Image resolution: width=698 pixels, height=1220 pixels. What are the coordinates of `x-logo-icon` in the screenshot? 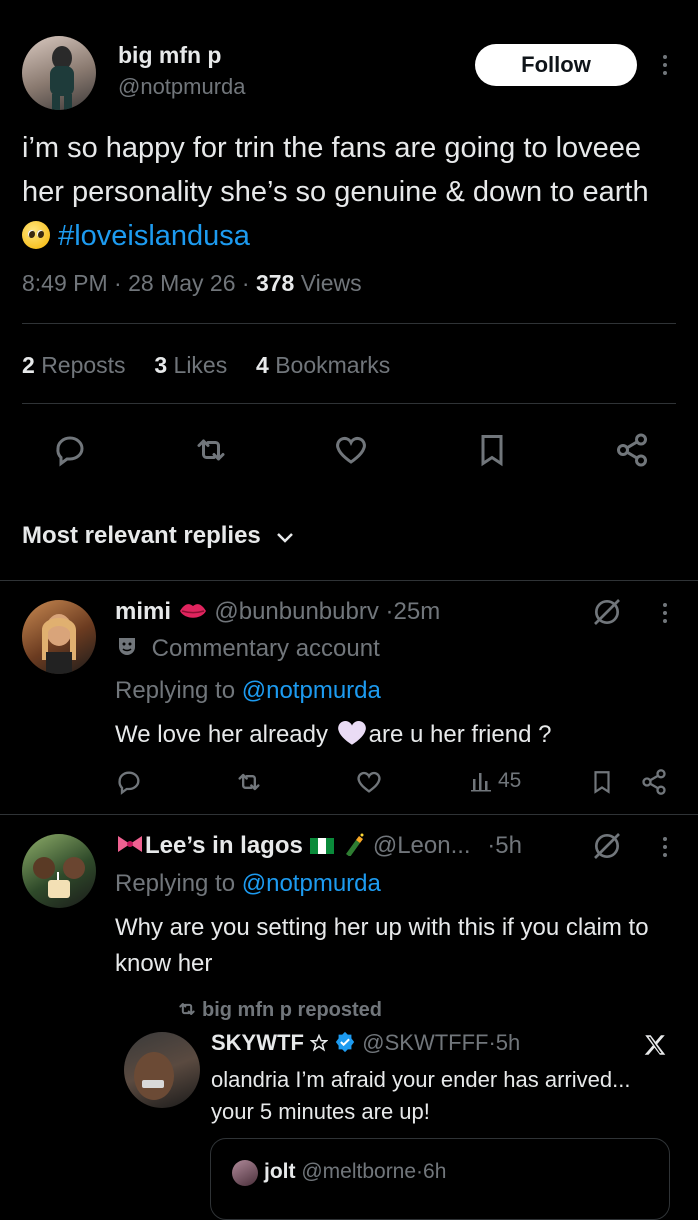 It's located at (655, 1045).